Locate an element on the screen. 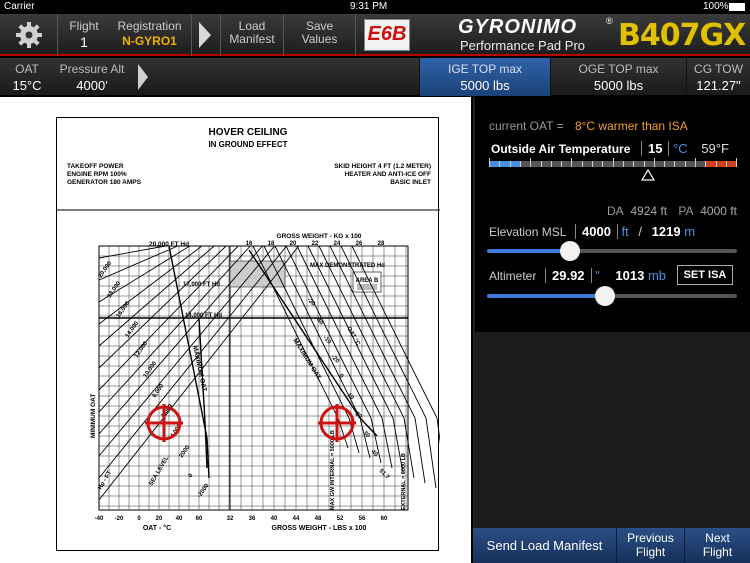 This screenshot has height=563, width=750. oat-curve-tag: OAT °C is located at coordinates (353, 336).